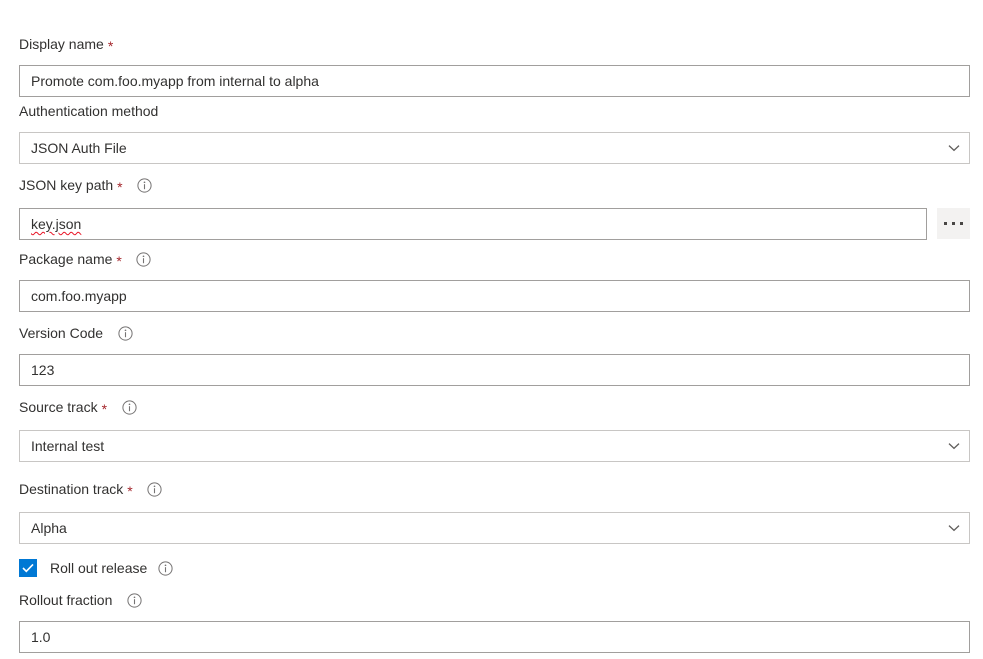  What do you see at coordinates (494, 111) in the screenshot?
I see `label-authentication-method: Authentication method` at bounding box center [494, 111].